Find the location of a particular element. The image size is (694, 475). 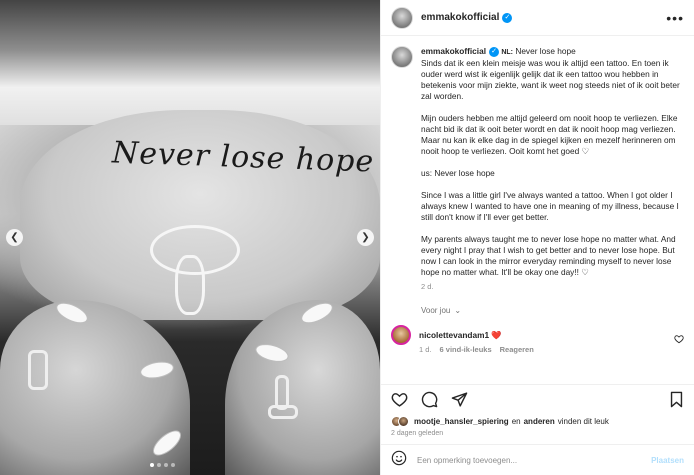

like-button is located at coordinates (399, 400).